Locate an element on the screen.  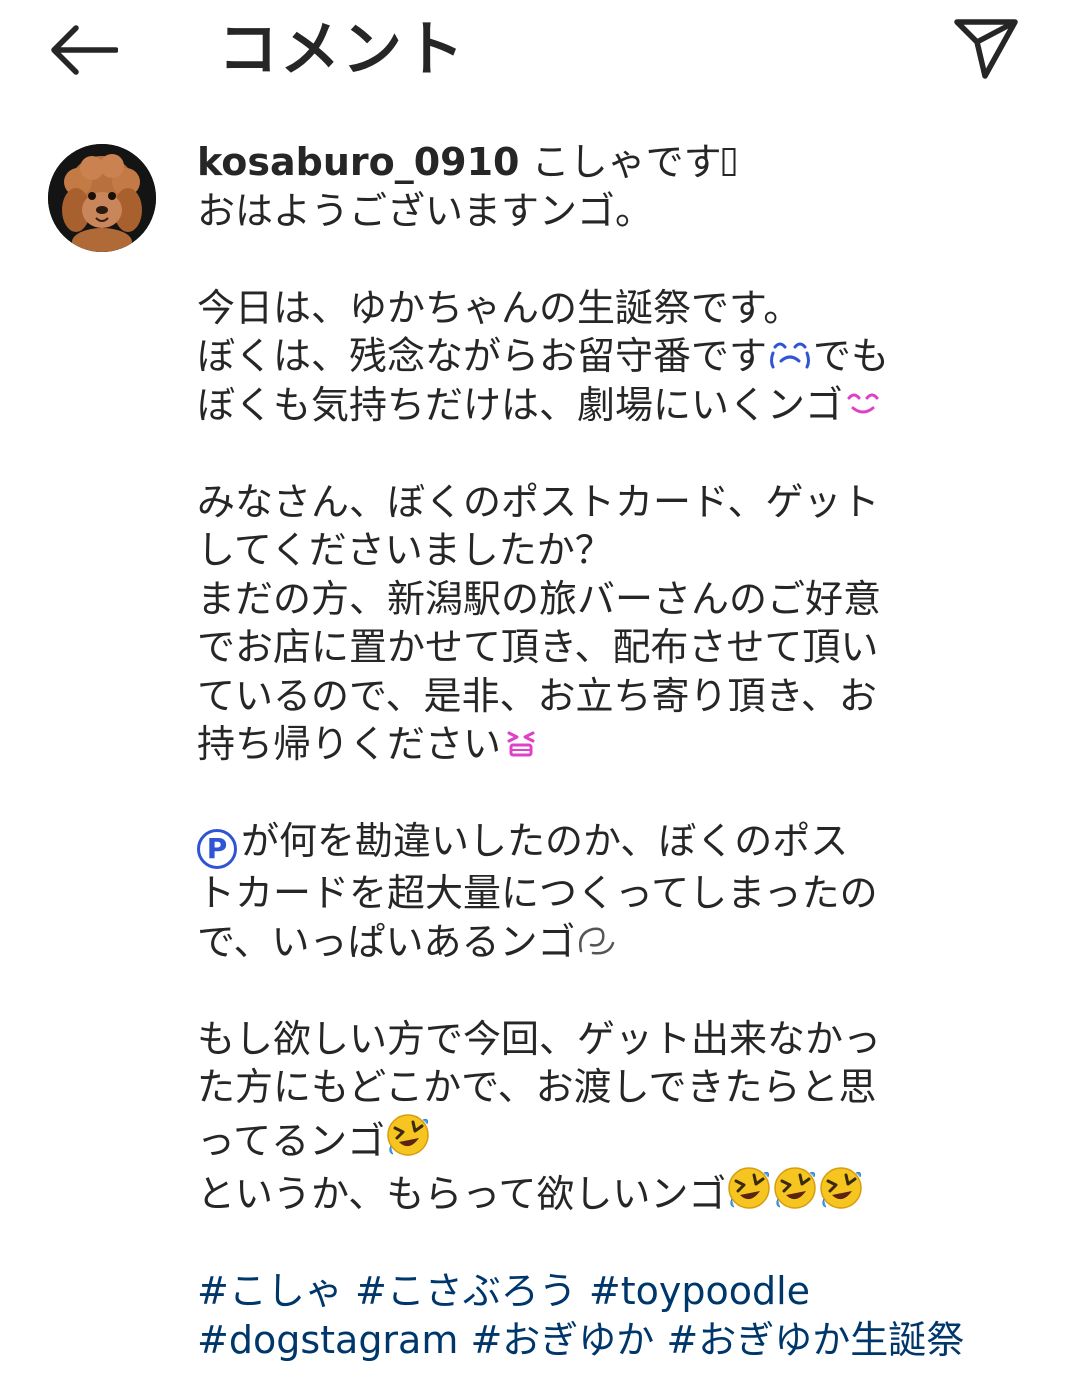
comment-line: ぼくも気持ちだけは、劇場にいくンゴ is located at coordinates (612, 405).